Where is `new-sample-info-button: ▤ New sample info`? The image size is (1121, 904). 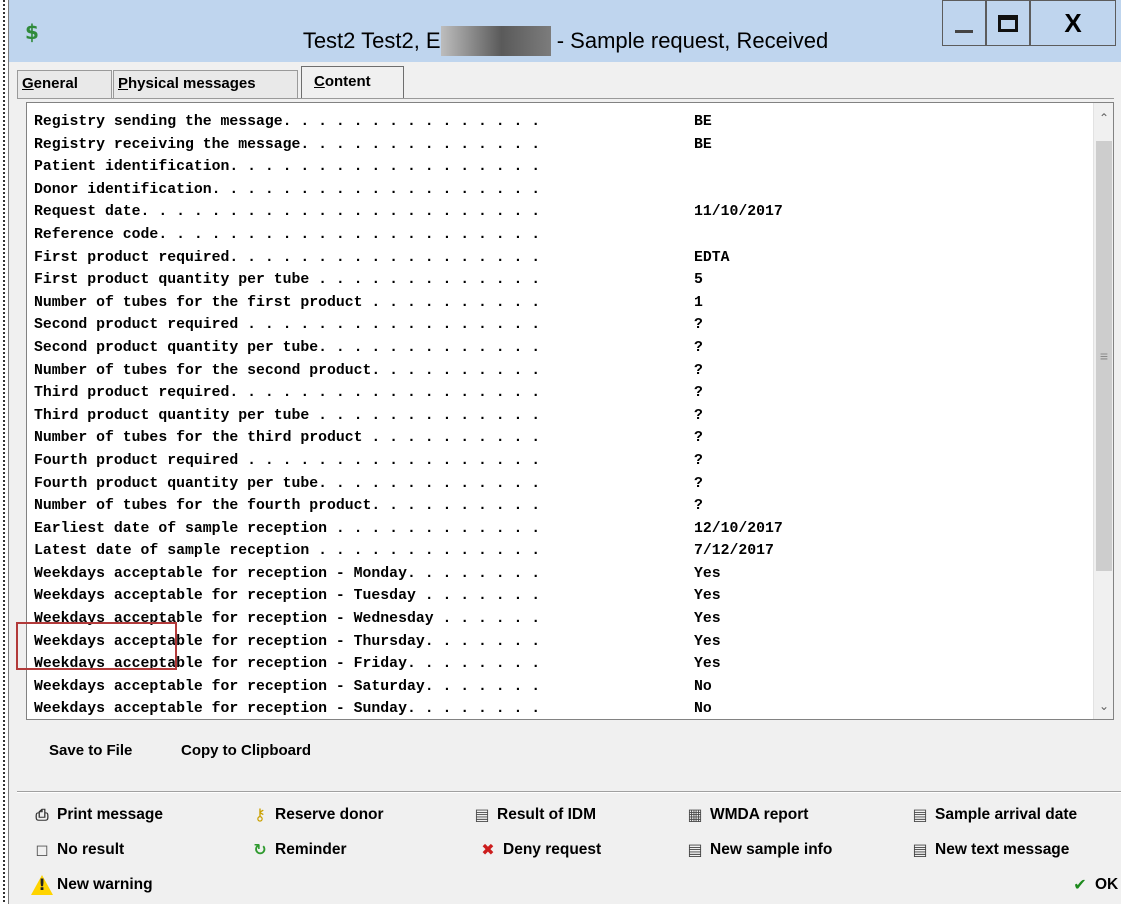
new-sample-info-button: ▤ New sample info is located at coordinates (758, 850).